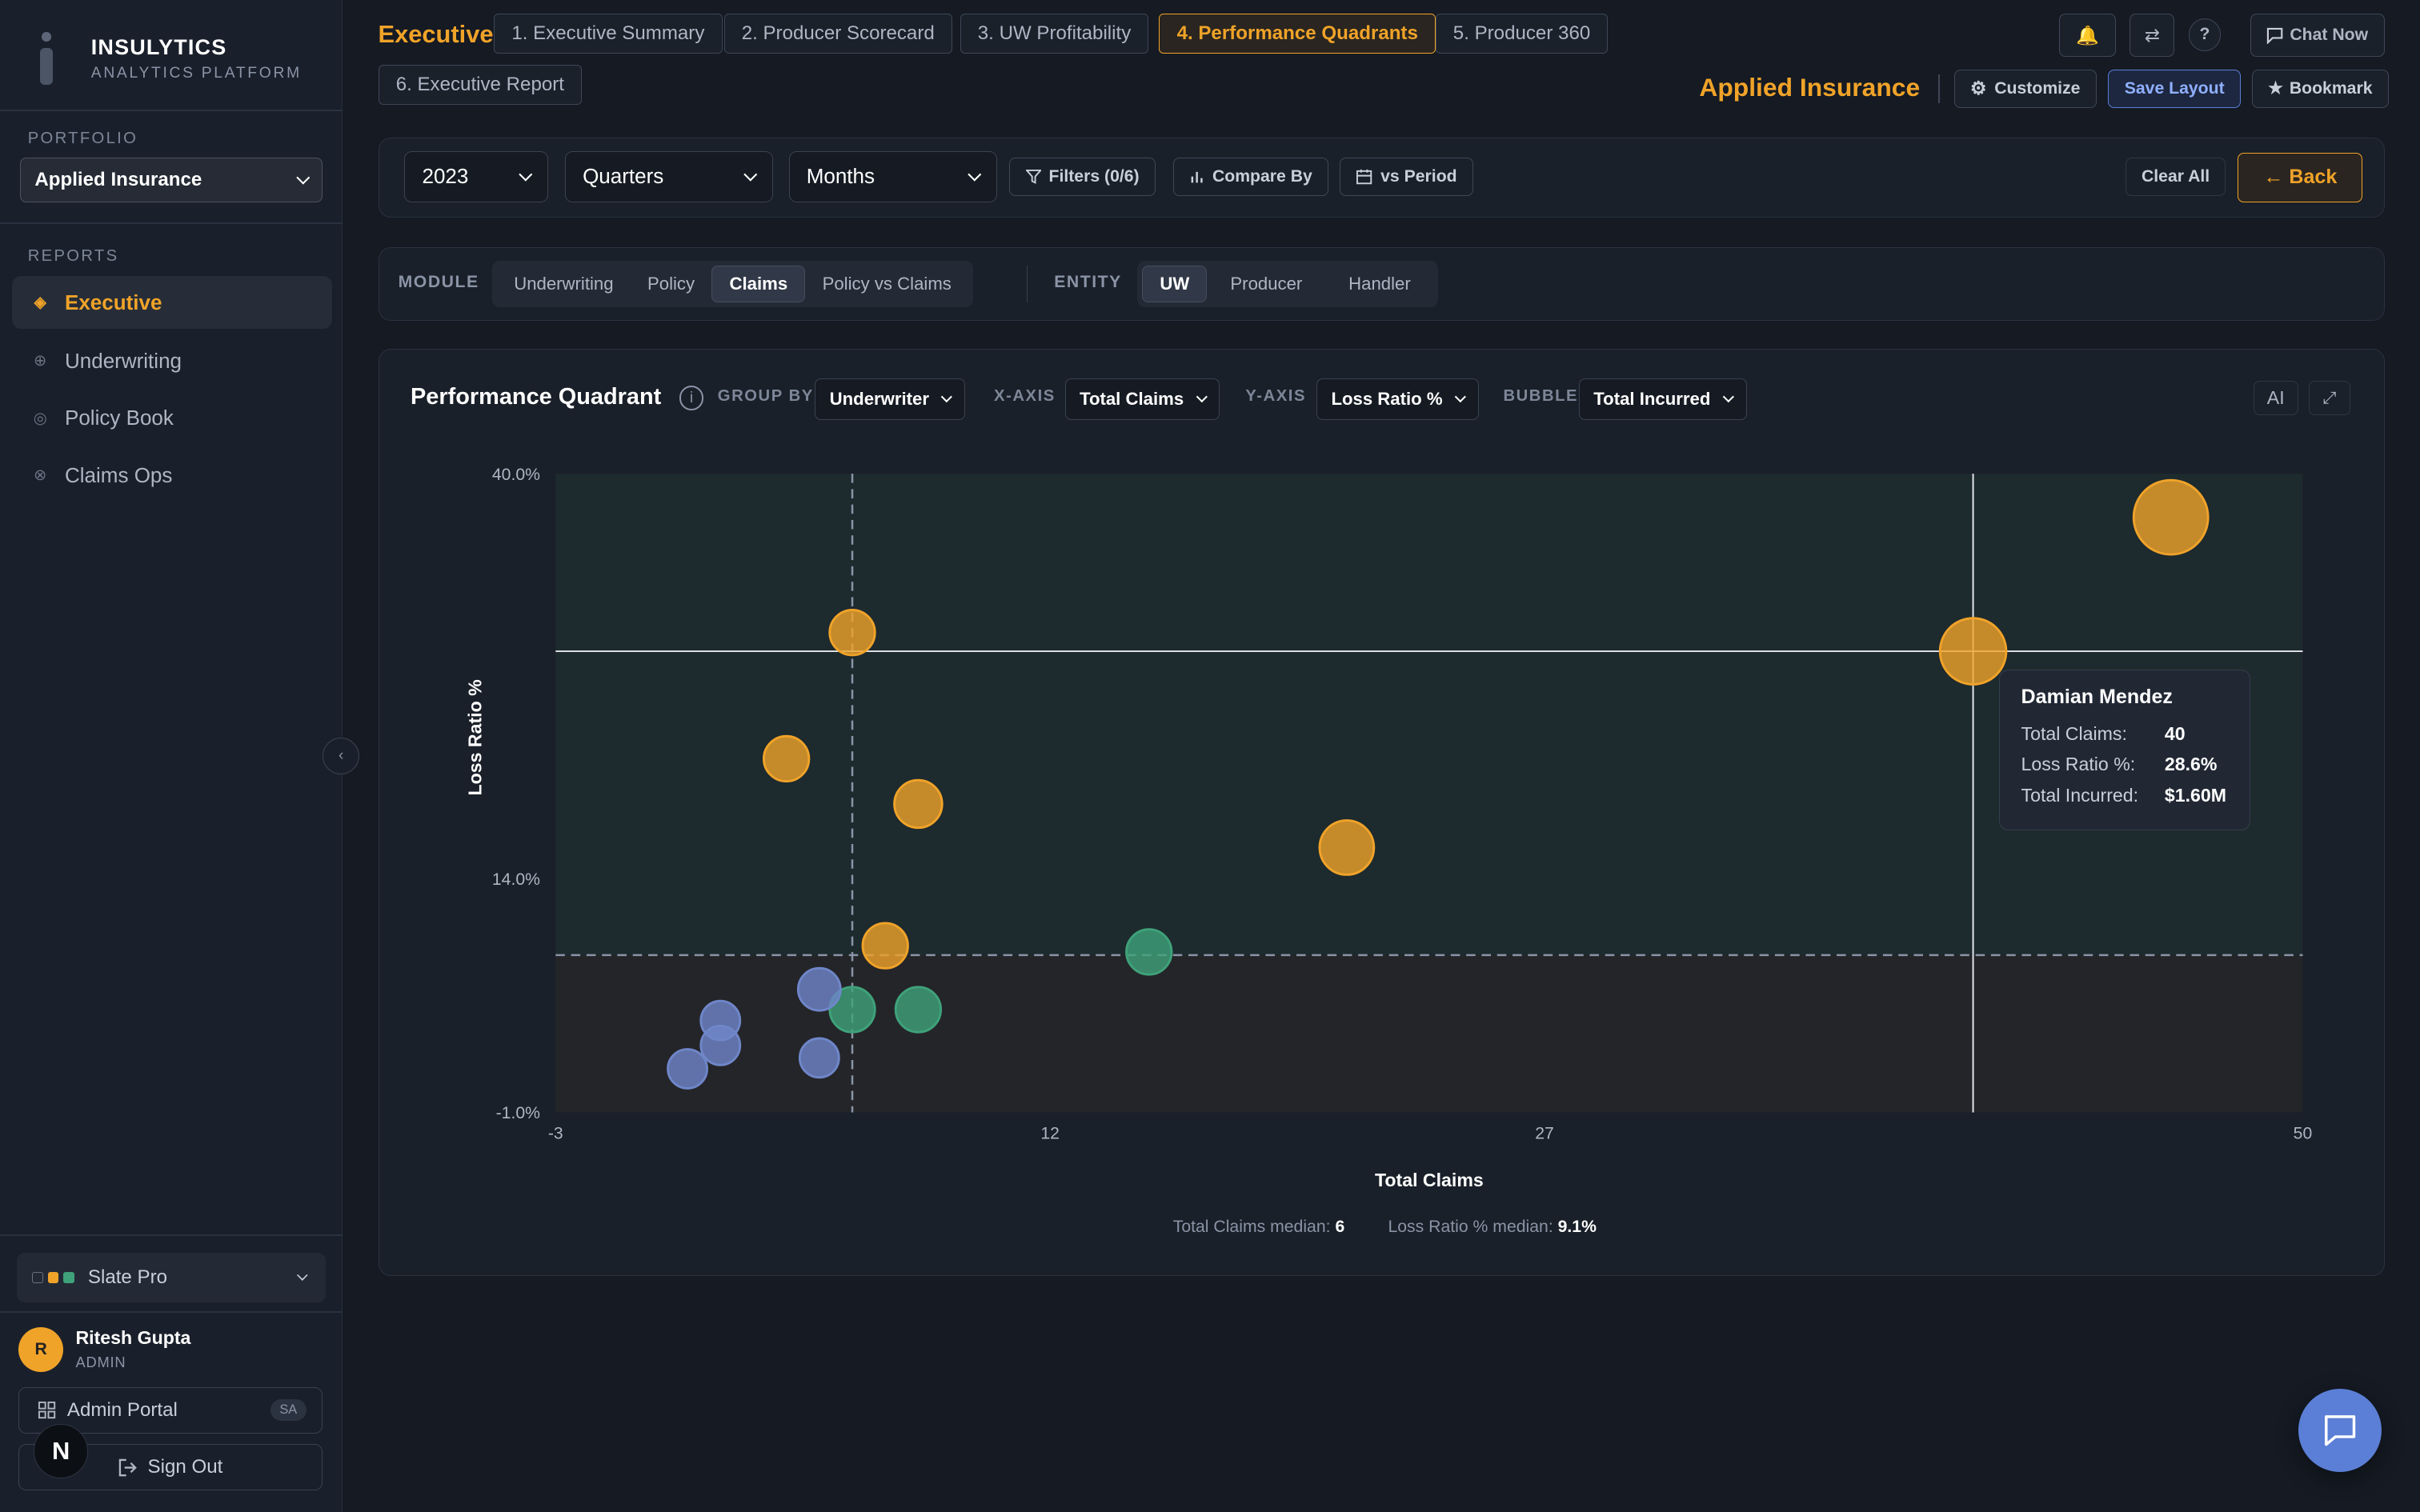 The image size is (2420, 1512). I want to click on sidebar-item-claims-ops: ⊗ Claims Ops, so click(171, 475).